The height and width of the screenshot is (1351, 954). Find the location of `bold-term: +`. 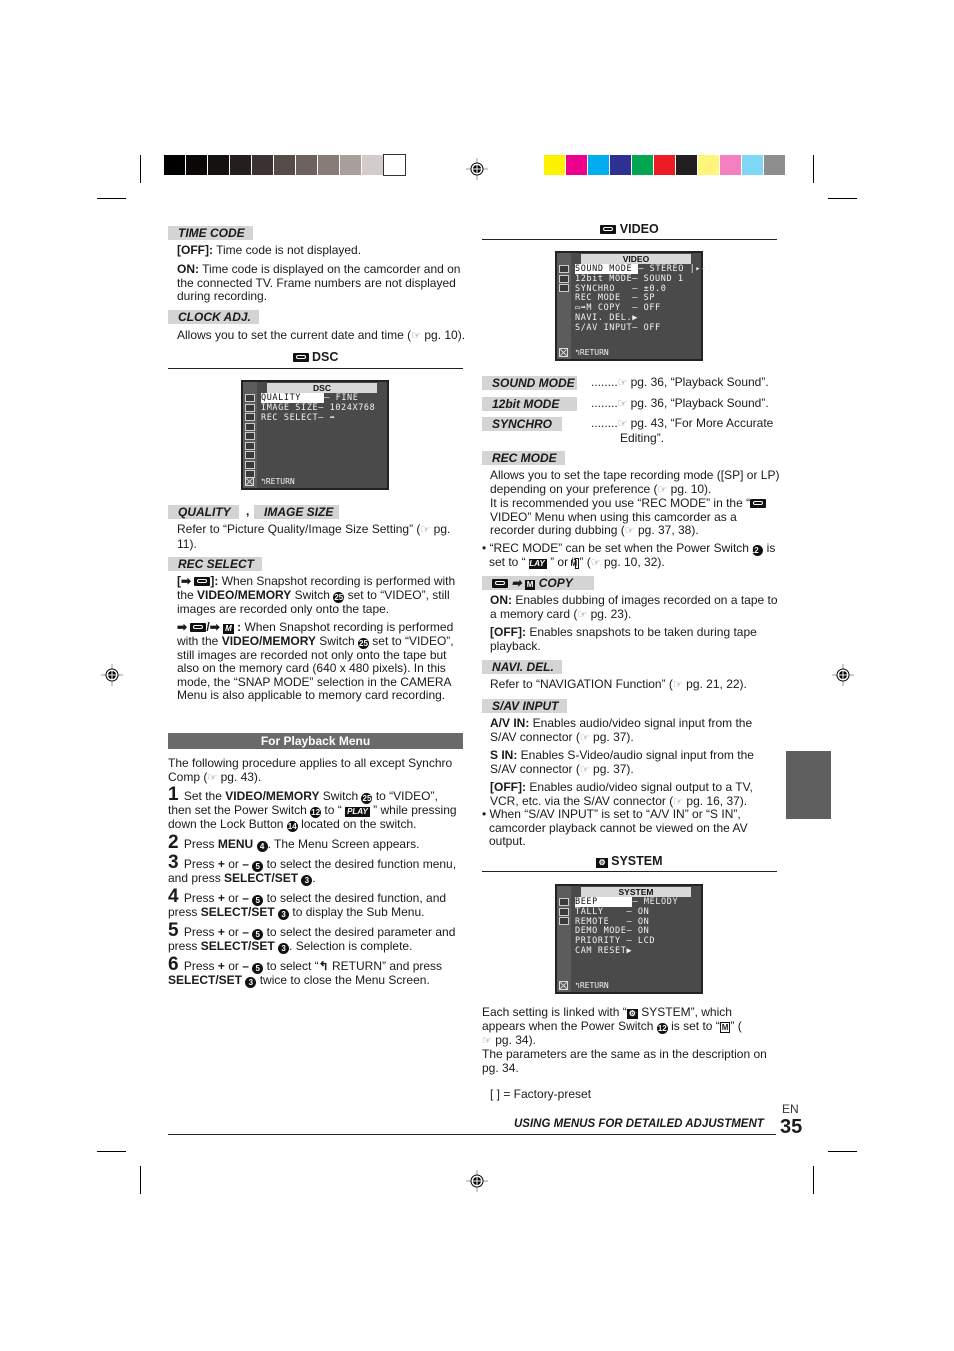

bold-term: + is located at coordinates (221, 864).